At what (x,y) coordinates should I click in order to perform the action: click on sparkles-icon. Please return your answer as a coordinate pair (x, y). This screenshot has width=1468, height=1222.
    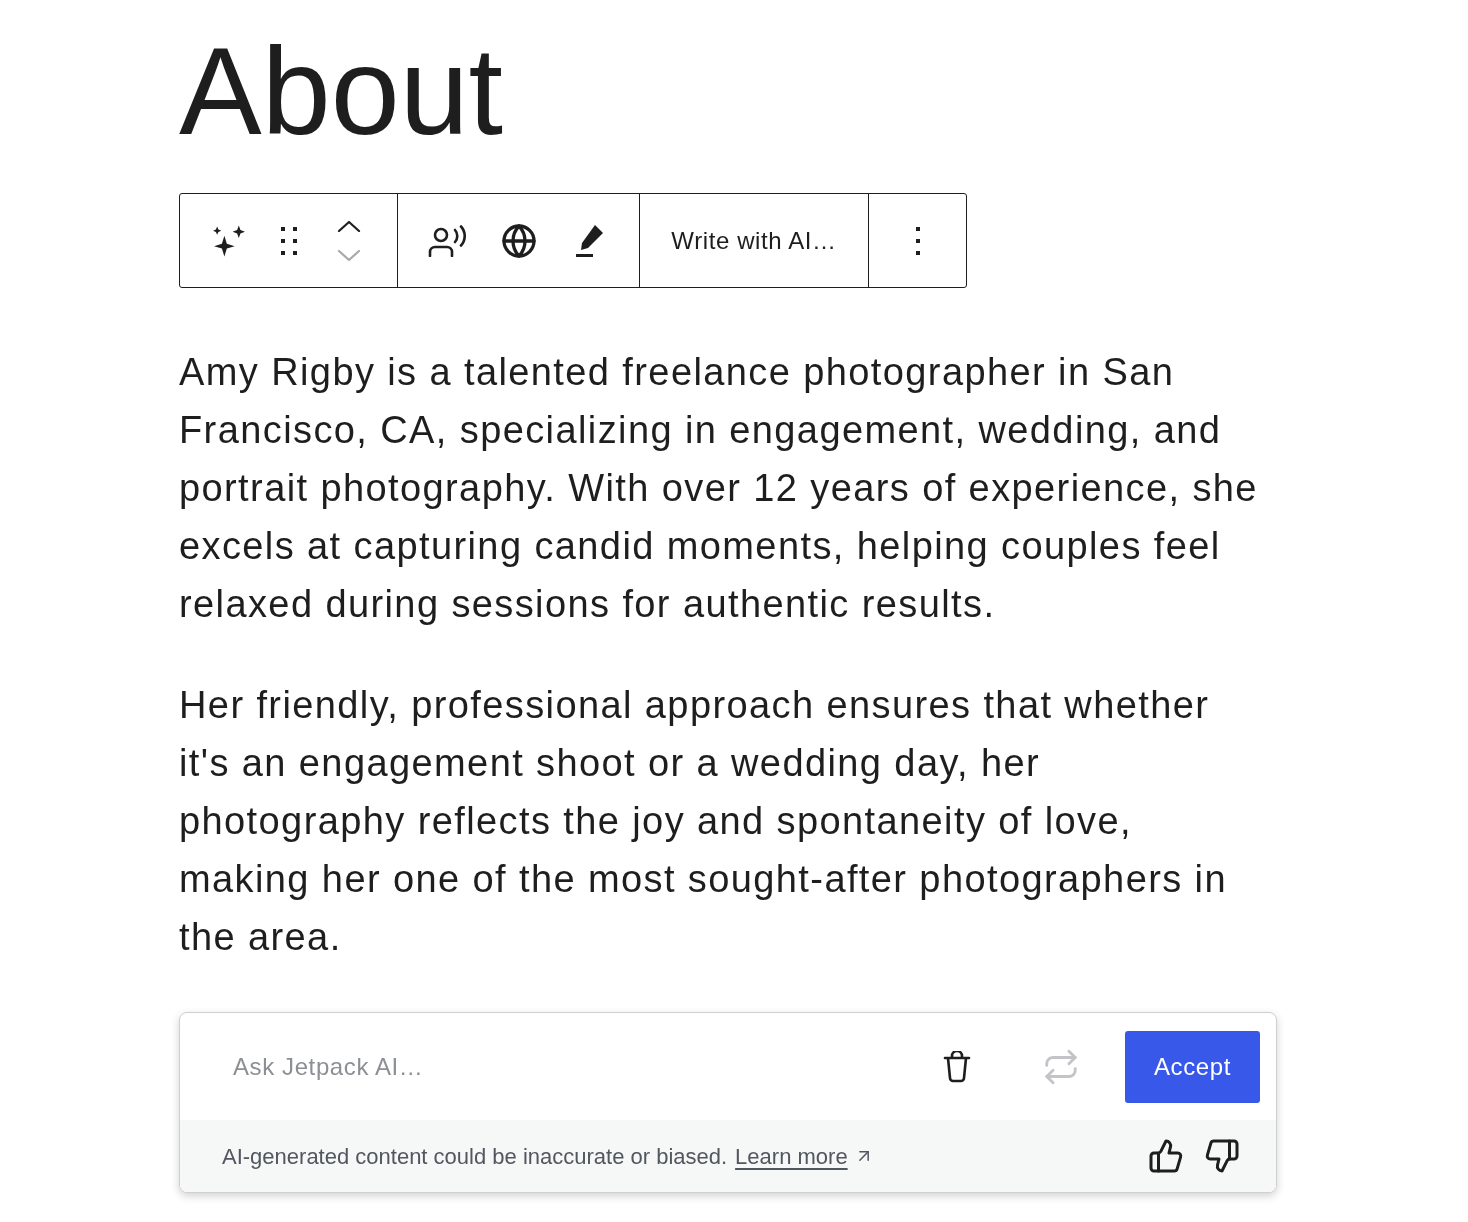
    Looking at the image, I should click on (229, 240).